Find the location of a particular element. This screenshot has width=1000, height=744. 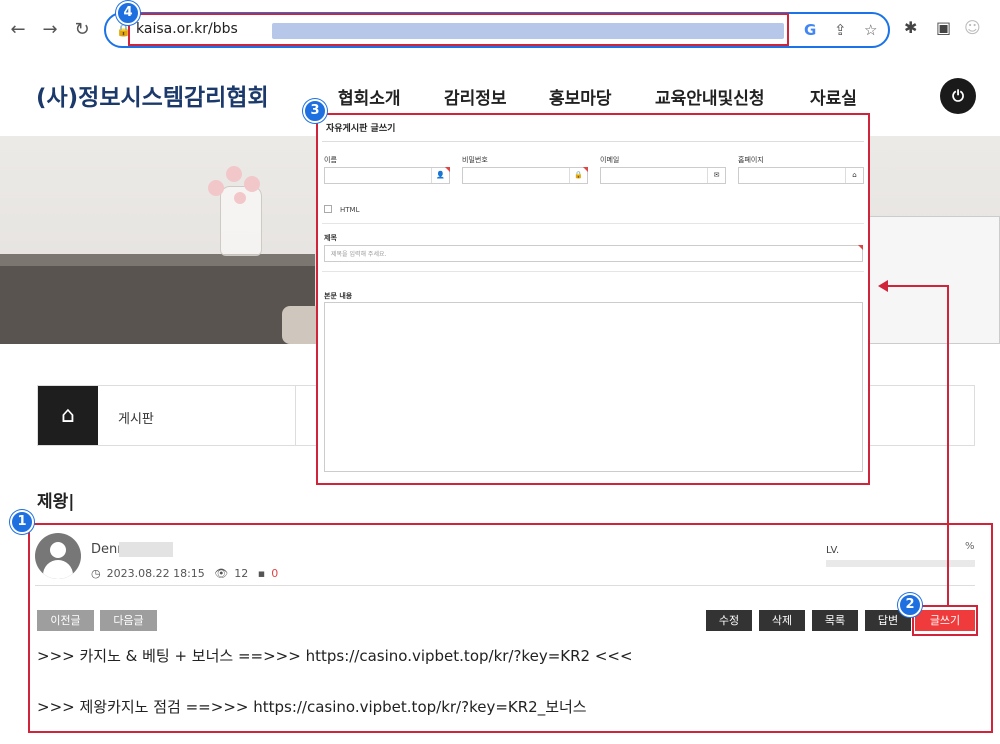

edit-button: 수정 is located at coordinates (729, 620).